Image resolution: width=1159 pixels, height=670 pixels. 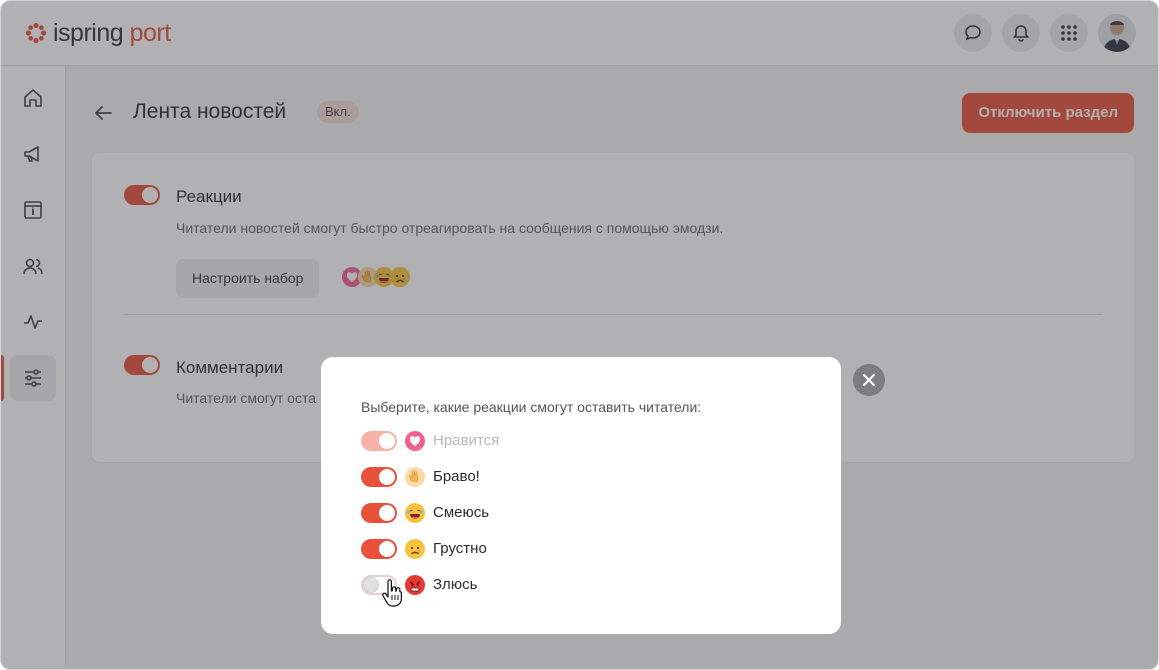 What do you see at coordinates (379, 549) in the screenshot?
I see `sad-toggle` at bounding box center [379, 549].